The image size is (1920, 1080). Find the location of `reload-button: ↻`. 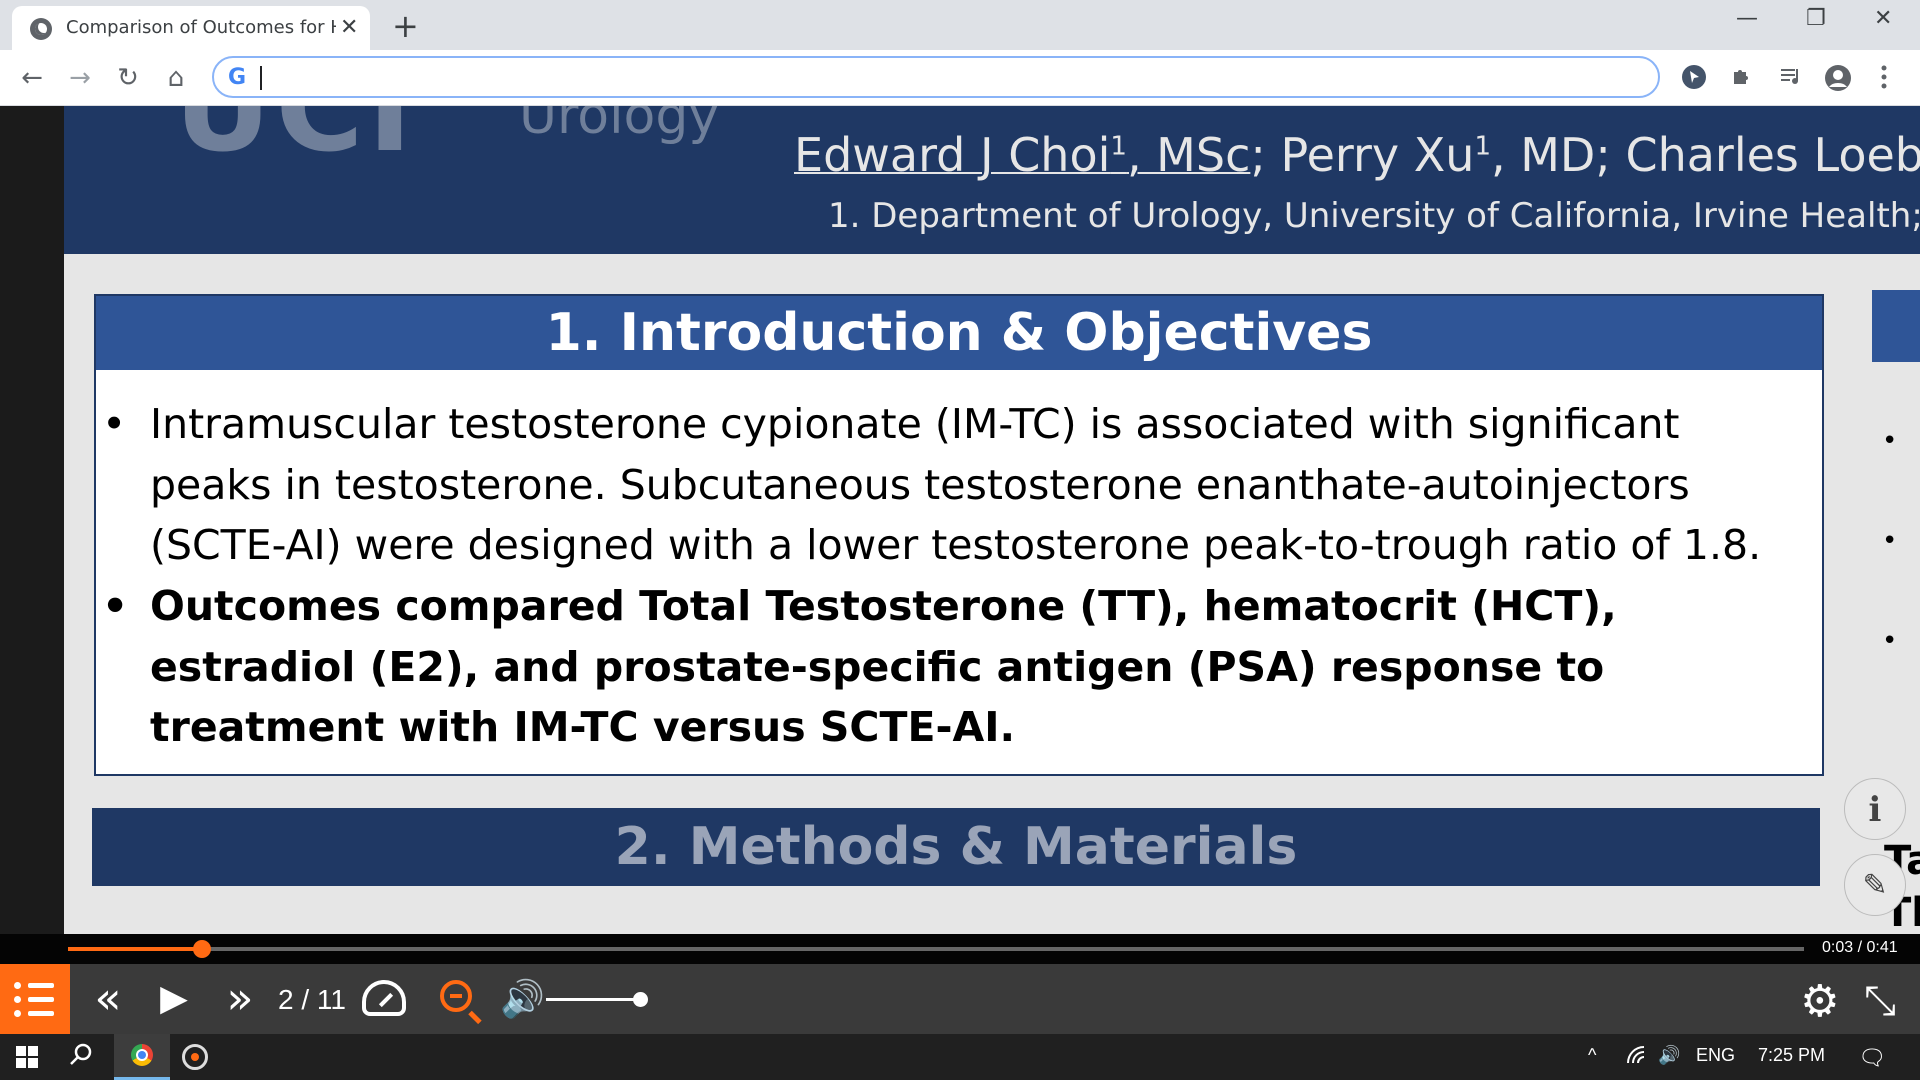

reload-button: ↻ is located at coordinates (128, 78).